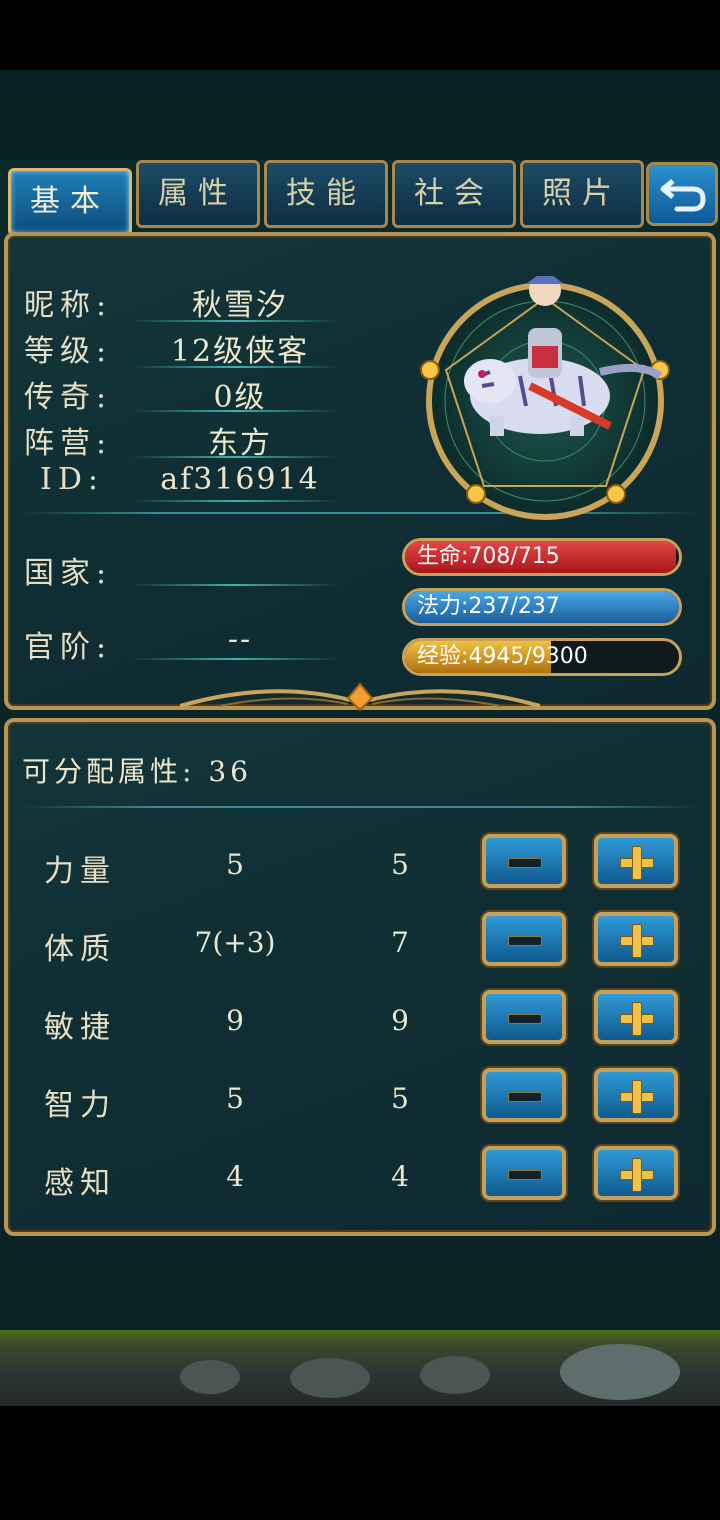 Image resolution: width=720 pixels, height=1520 pixels. What do you see at coordinates (235, 585) in the screenshot?
I see `country-underline` at bounding box center [235, 585].